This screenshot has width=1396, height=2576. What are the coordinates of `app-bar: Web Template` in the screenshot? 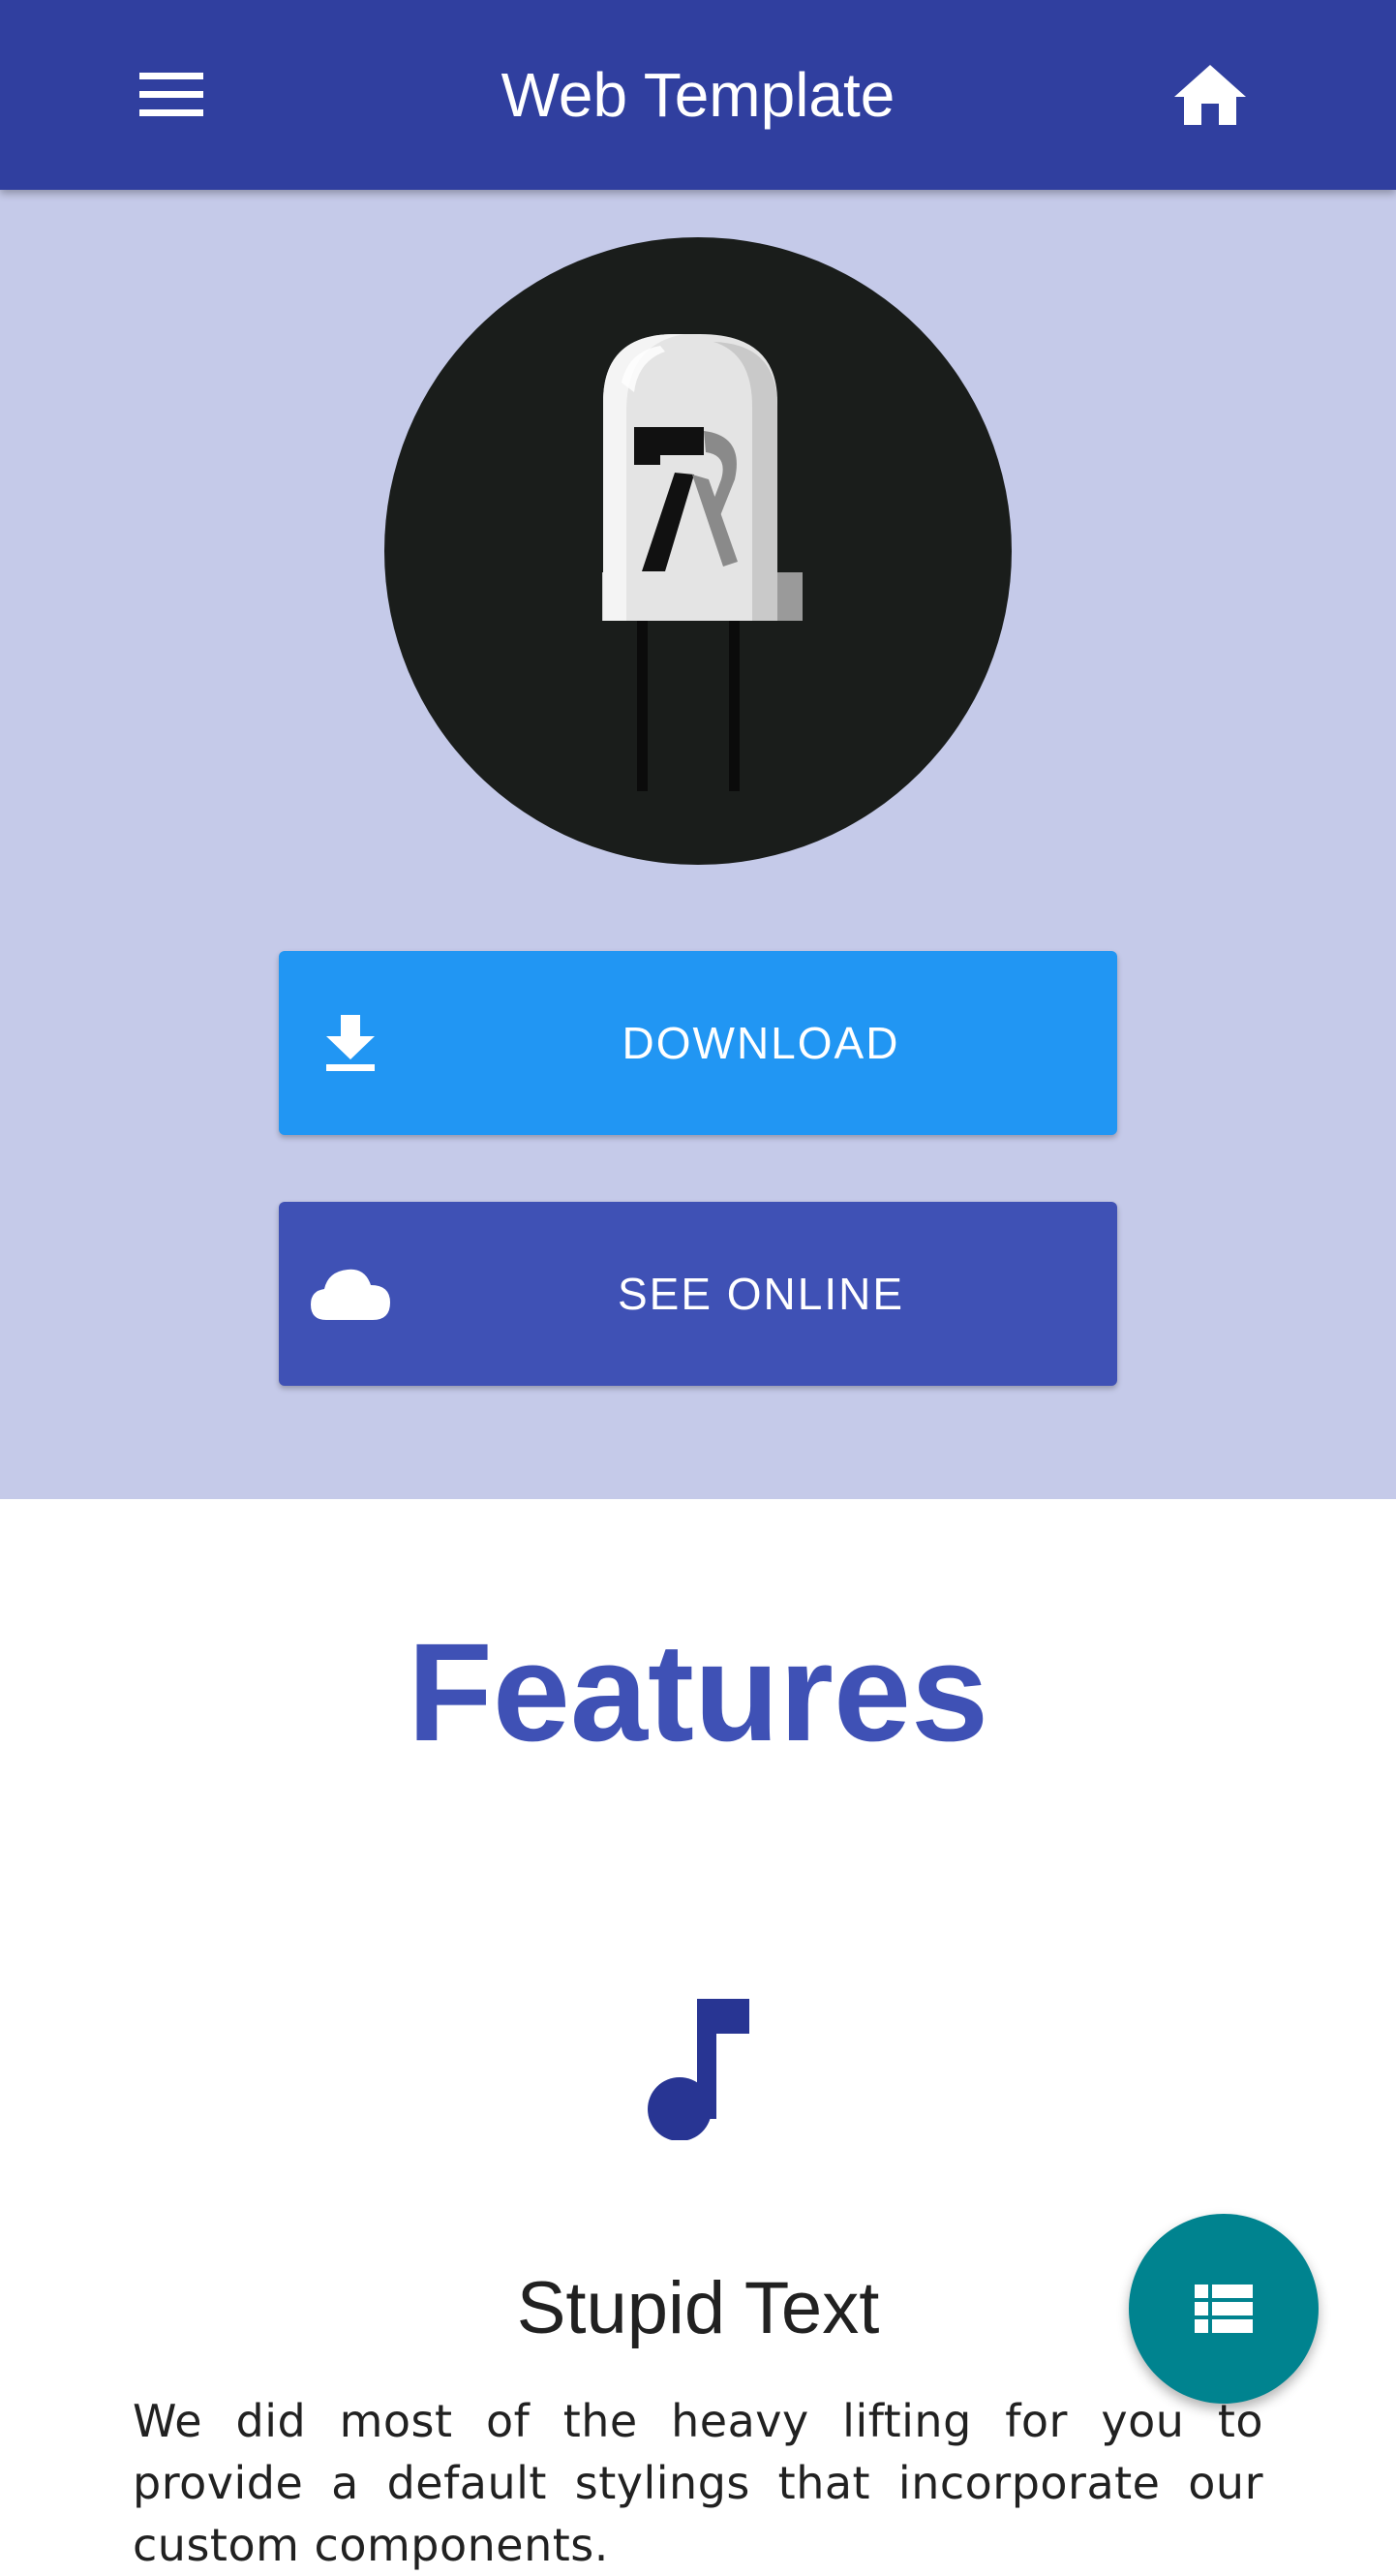 It's located at (698, 95).